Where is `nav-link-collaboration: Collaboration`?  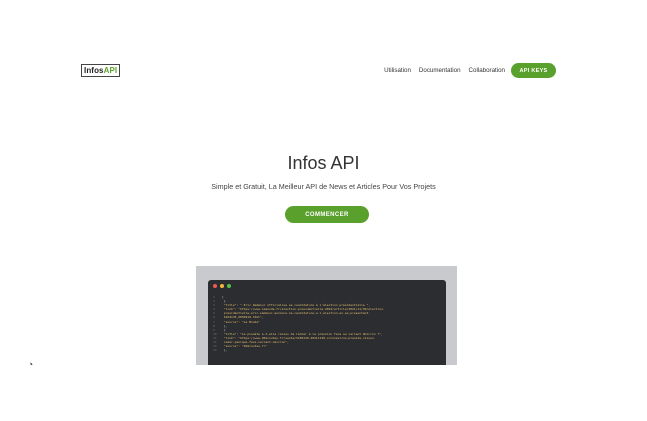 nav-link-collaboration: Collaboration is located at coordinates (487, 70).